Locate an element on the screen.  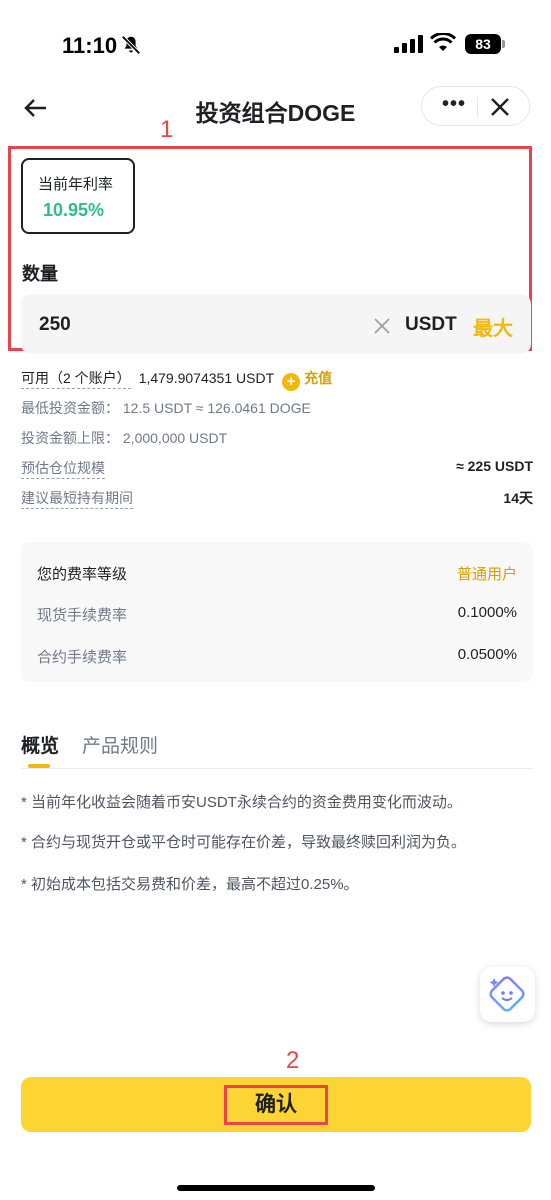
hold-label: 建议最短持有期间 is located at coordinates (77, 498).